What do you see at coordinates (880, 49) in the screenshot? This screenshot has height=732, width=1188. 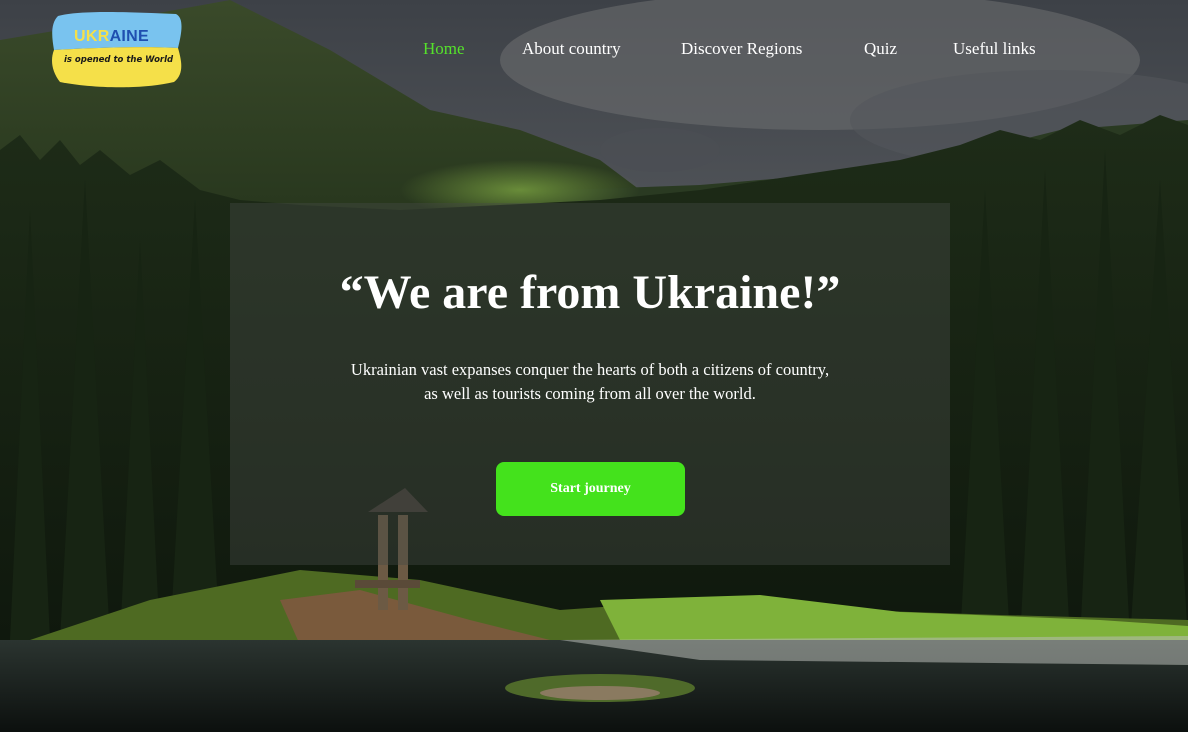 I see `nav-link-quiz: Quiz` at bounding box center [880, 49].